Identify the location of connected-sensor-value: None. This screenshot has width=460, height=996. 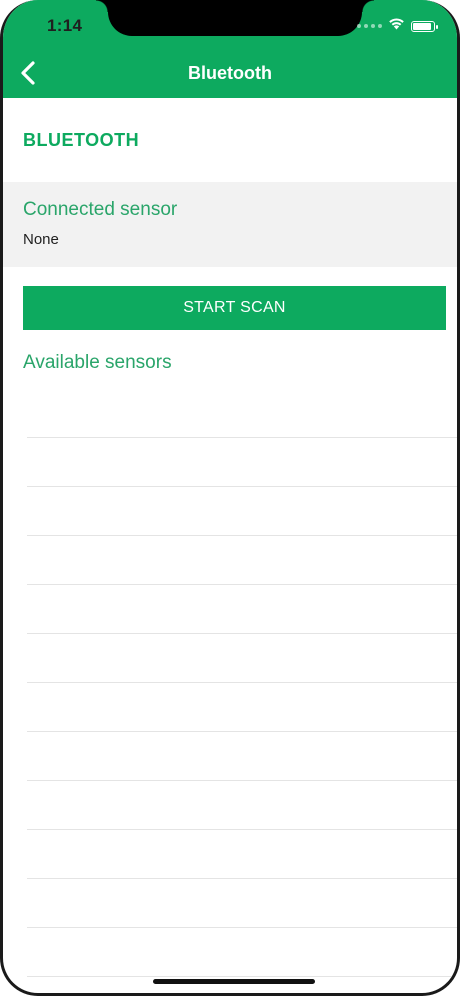
(41, 239).